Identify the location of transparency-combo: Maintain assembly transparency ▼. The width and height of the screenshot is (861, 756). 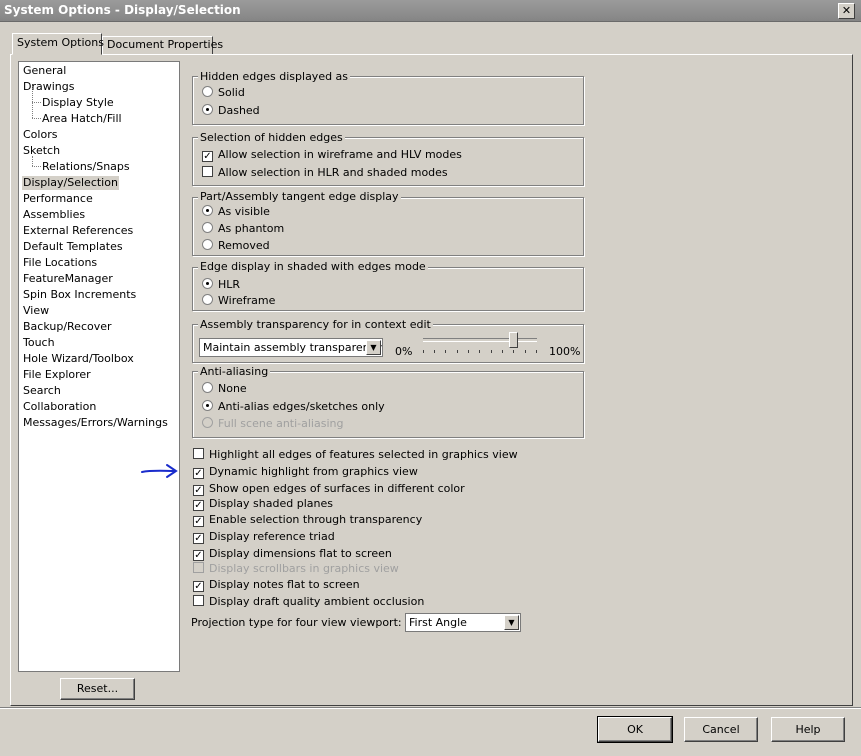
(291, 347).